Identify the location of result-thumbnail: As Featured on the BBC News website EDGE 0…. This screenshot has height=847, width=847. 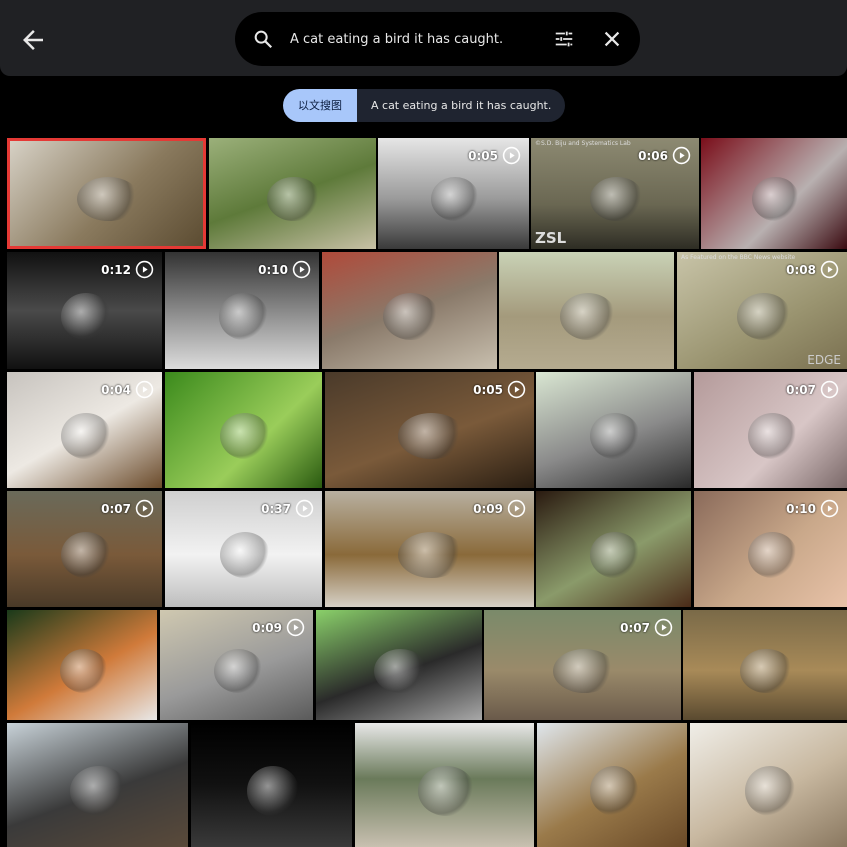
(762, 310).